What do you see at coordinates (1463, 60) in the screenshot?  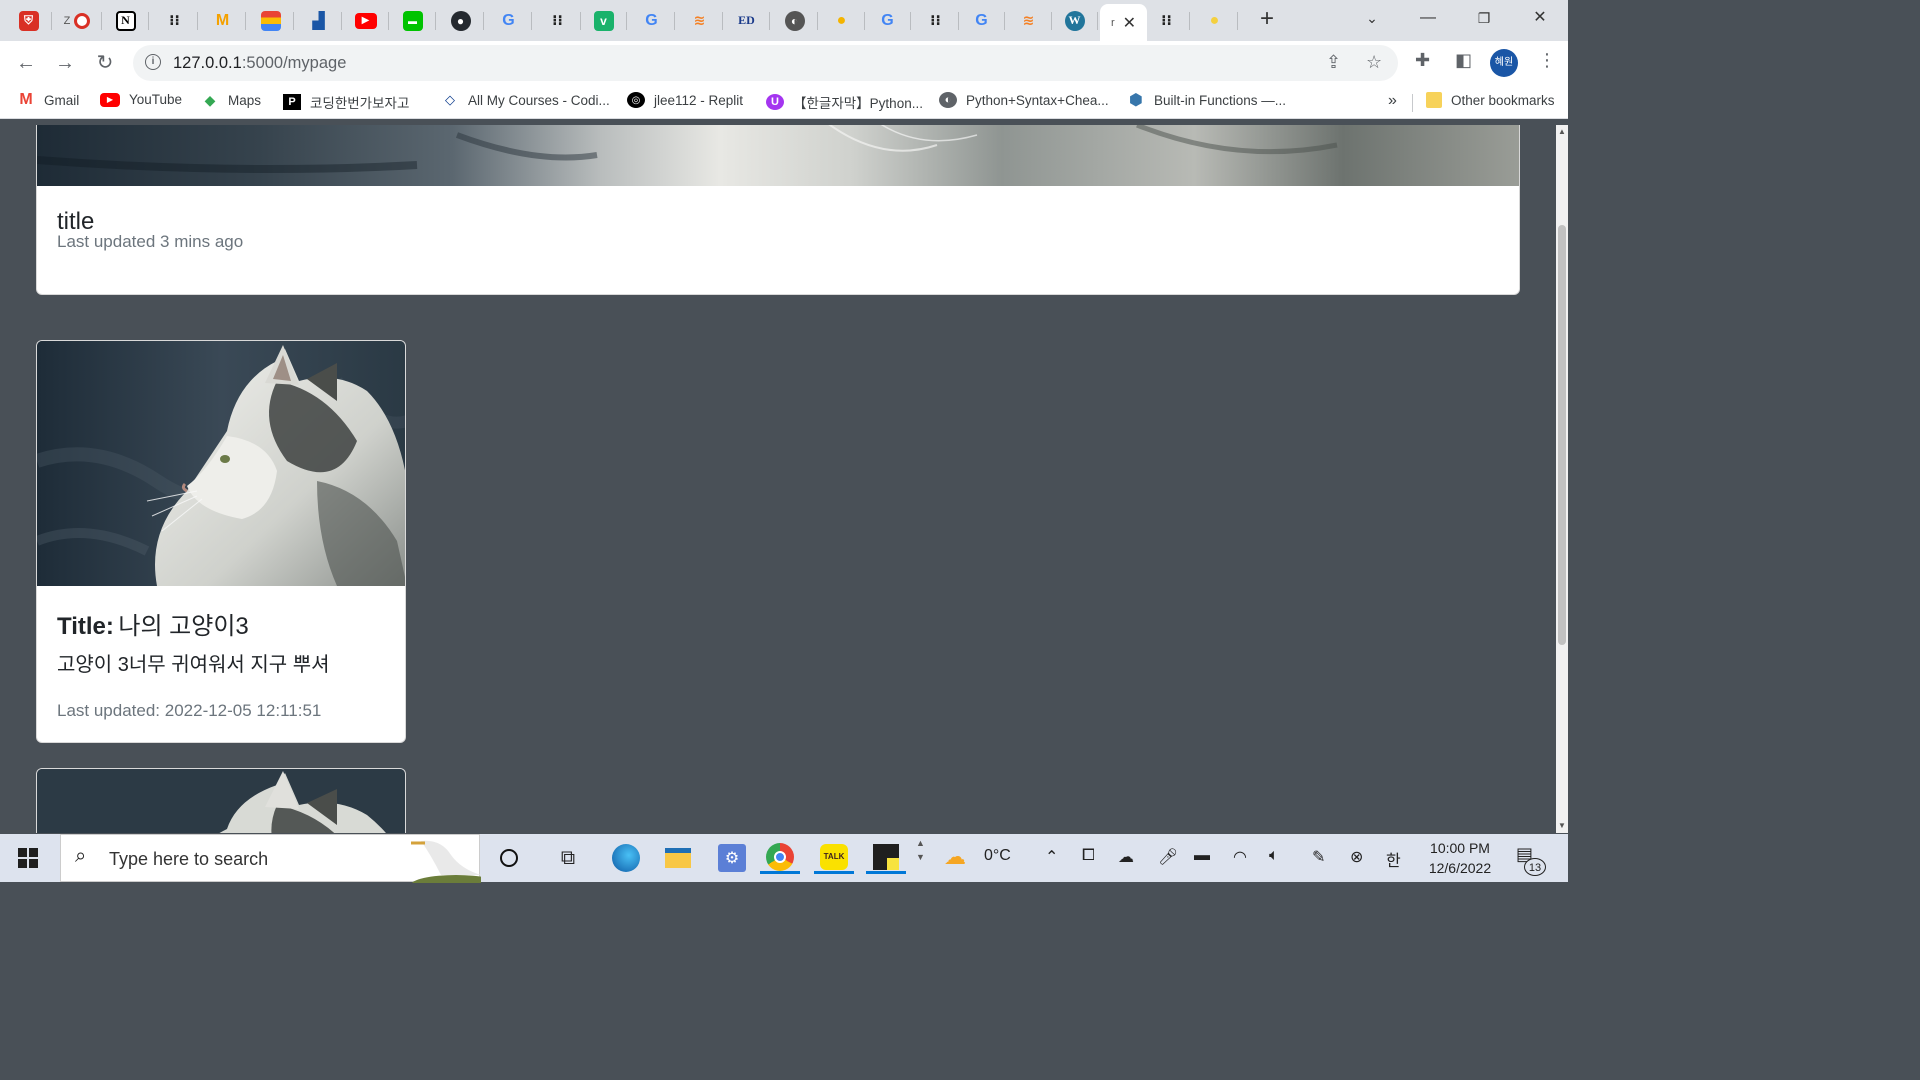 I see `side-panel-icon: ◧` at bounding box center [1463, 60].